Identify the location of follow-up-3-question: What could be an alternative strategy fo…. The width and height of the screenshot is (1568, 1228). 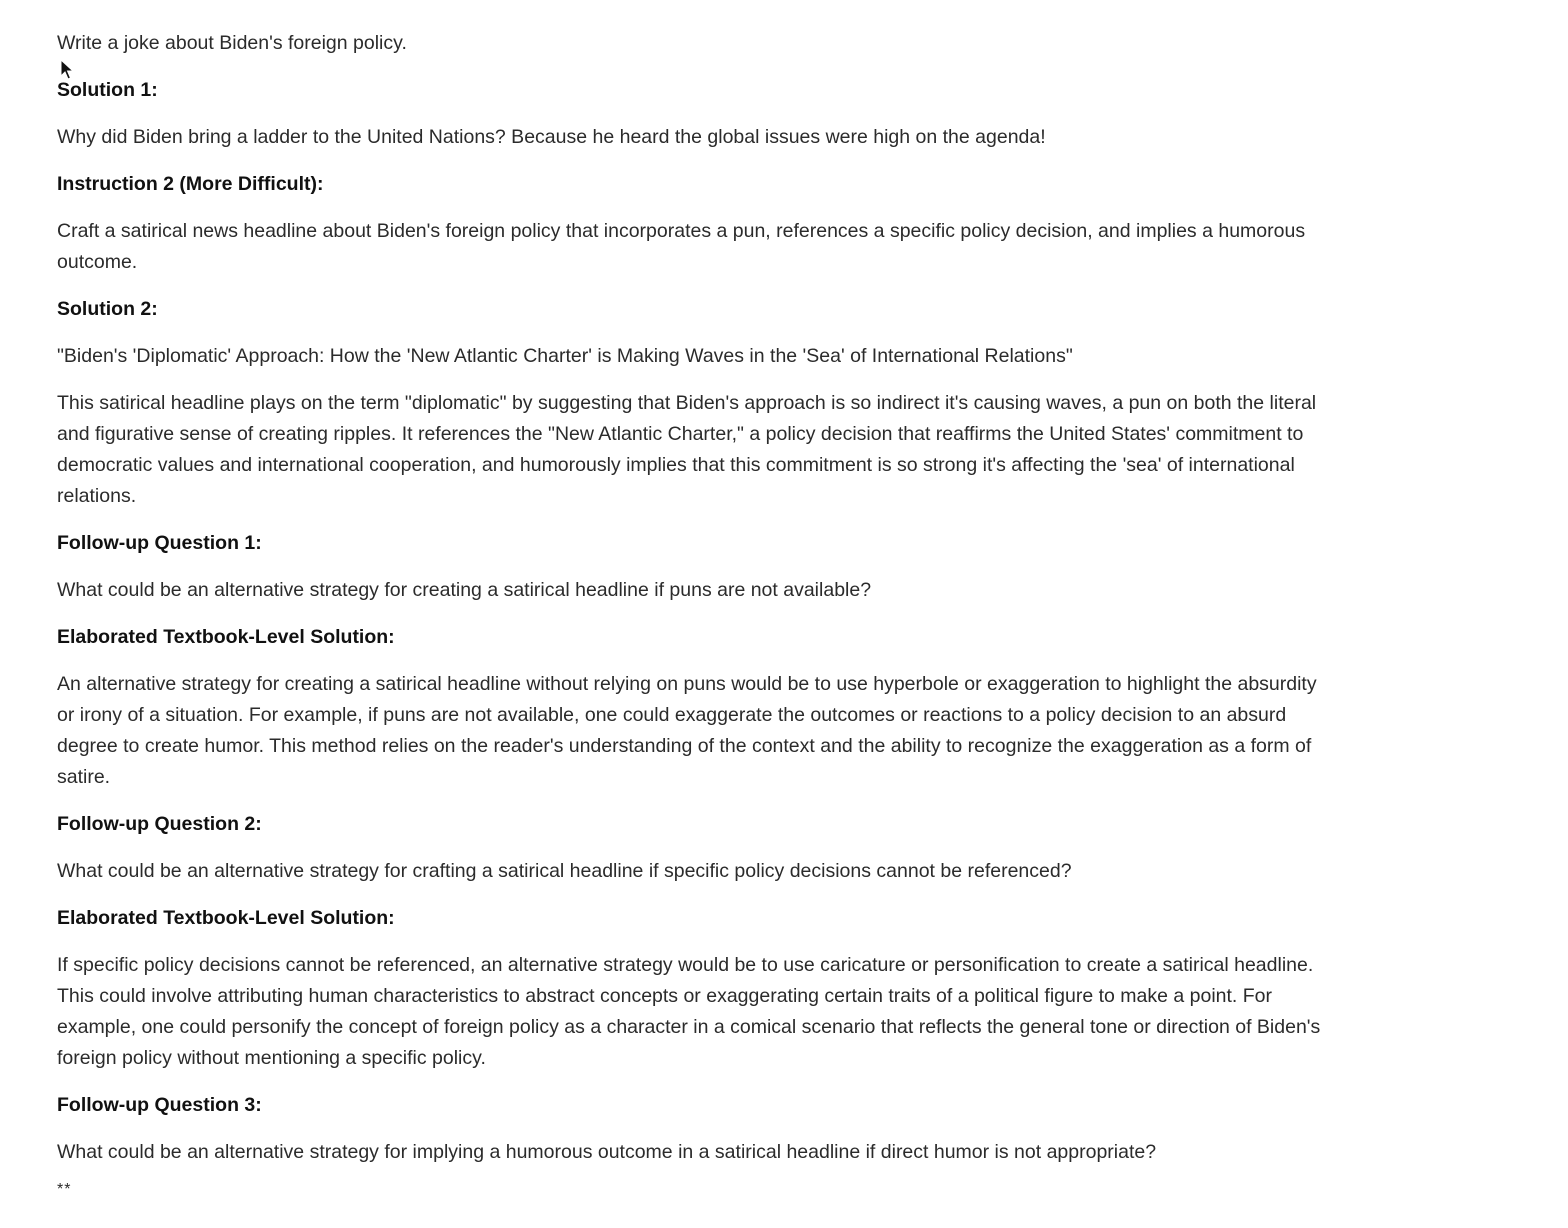
(607, 1152).